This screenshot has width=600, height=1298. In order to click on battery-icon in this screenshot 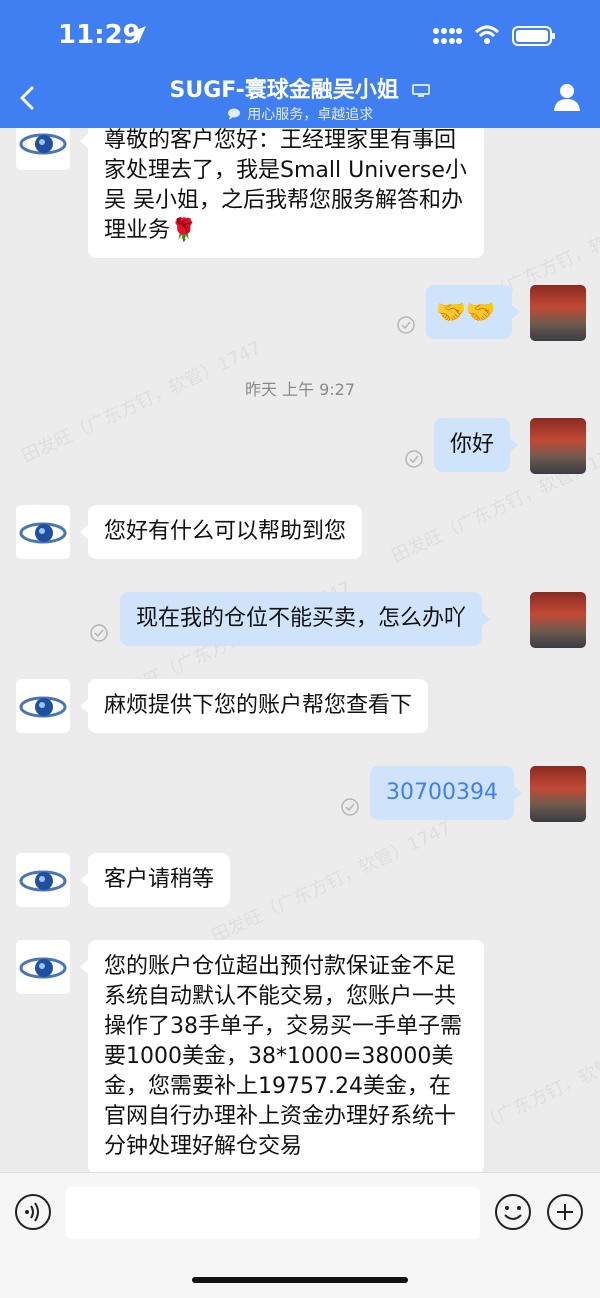, I will do `click(533, 36)`.